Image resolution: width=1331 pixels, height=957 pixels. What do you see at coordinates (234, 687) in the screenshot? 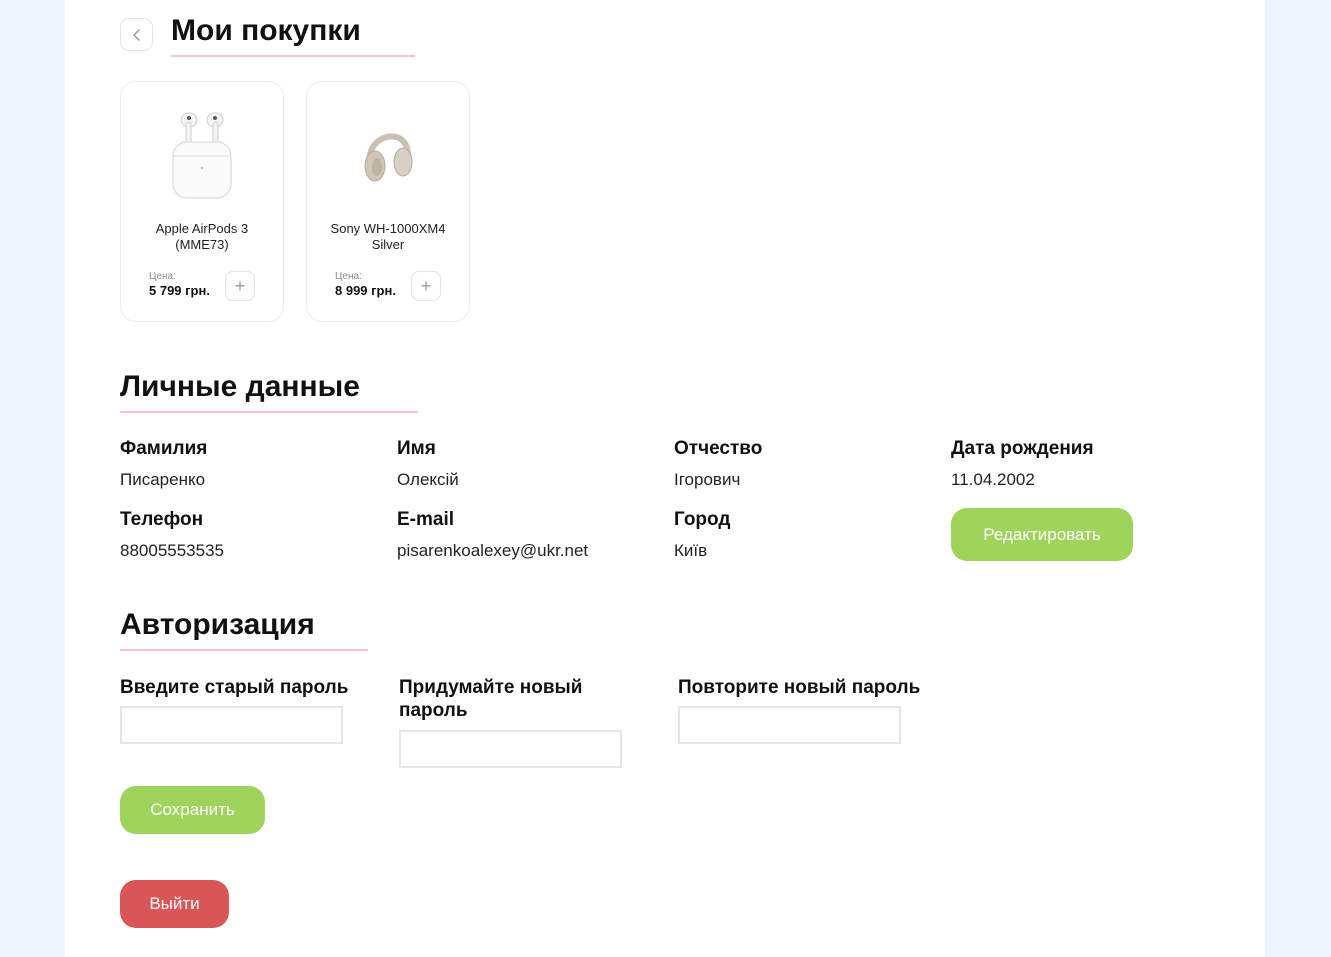
I see `old-password-label: Введите старый пароль` at bounding box center [234, 687].